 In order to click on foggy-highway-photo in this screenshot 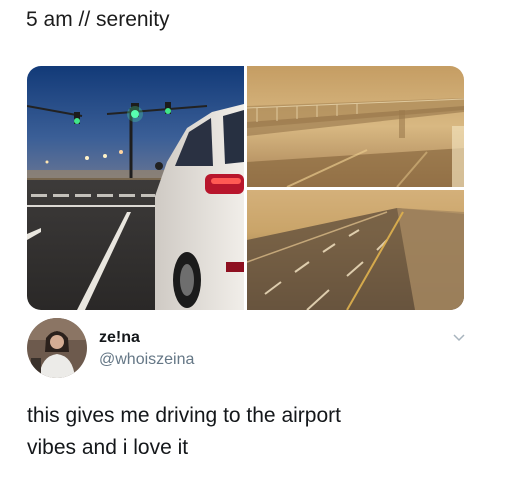, I will do `click(355, 250)`.